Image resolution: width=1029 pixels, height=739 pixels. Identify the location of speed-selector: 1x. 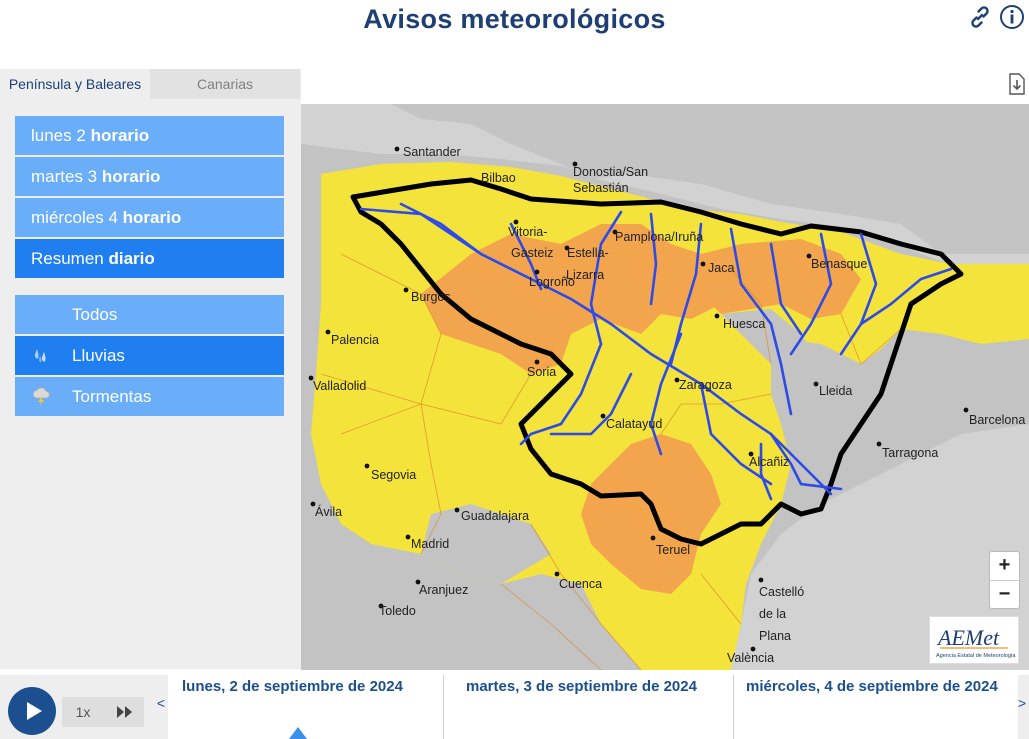
(83, 712).